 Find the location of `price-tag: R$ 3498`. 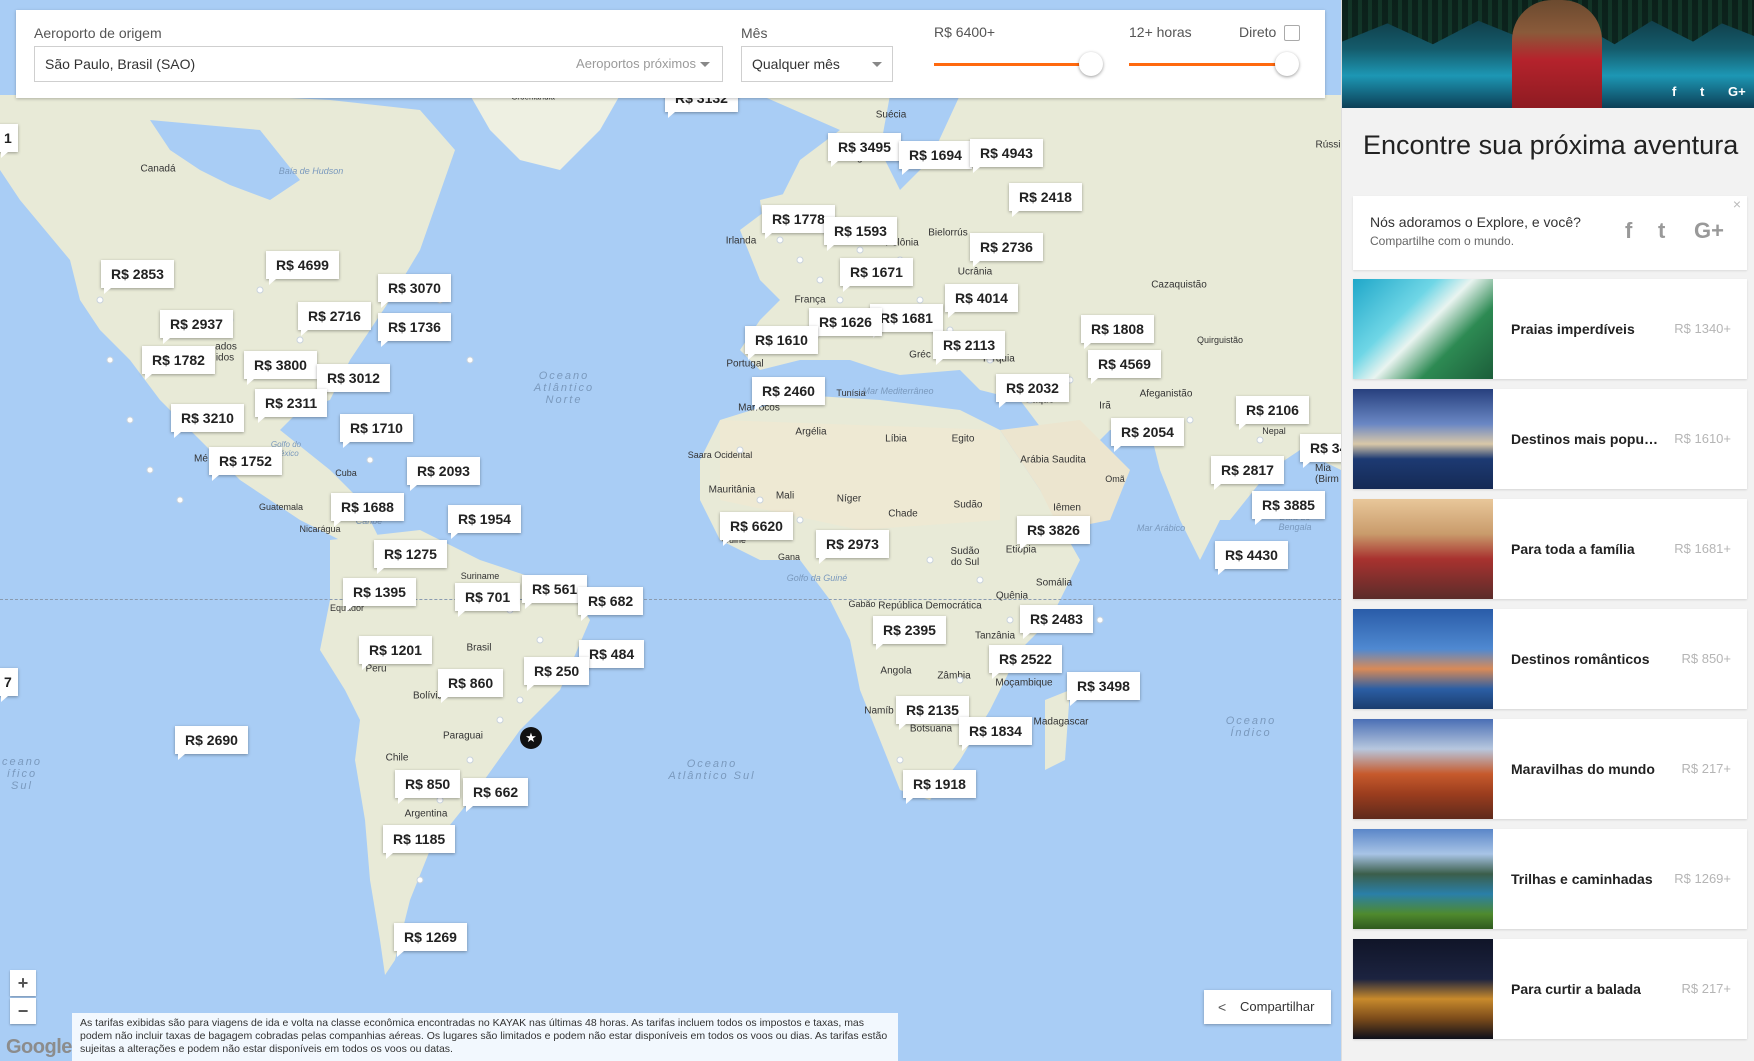

price-tag: R$ 3498 is located at coordinates (1103, 689).